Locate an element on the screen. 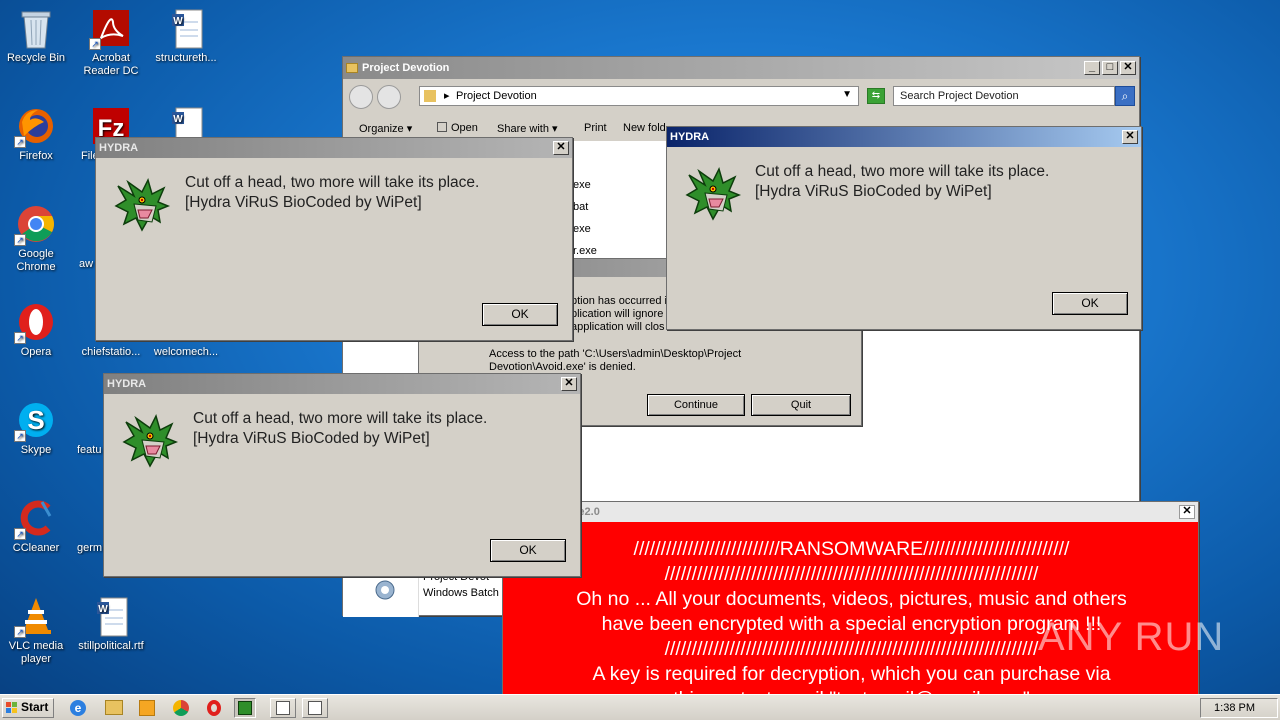 The width and height of the screenshot is (1280, 720). start-button: Start is located at coordinates (28, 708).